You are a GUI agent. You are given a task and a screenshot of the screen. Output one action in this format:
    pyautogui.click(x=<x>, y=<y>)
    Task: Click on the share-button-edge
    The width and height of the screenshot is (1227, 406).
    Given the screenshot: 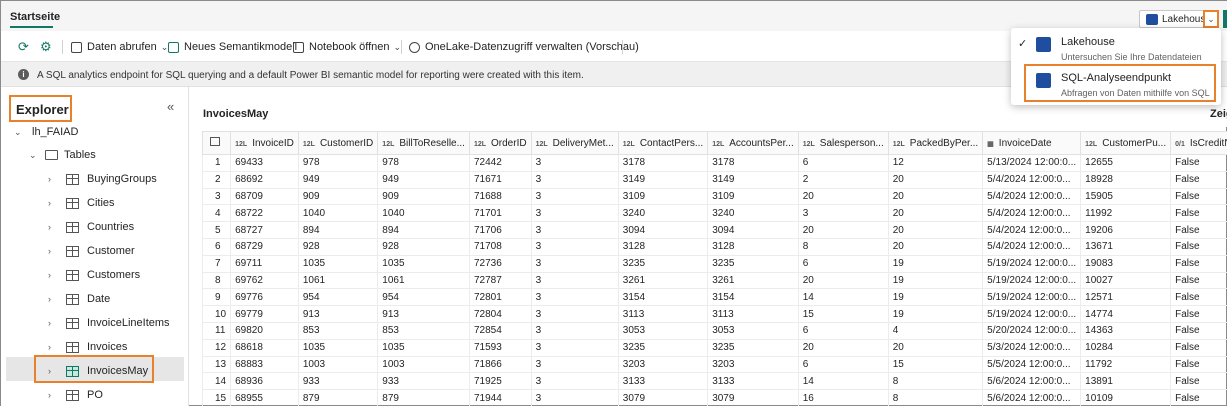 What is the action you would take?
    pyautogui.click(x=1225, y=19)
    